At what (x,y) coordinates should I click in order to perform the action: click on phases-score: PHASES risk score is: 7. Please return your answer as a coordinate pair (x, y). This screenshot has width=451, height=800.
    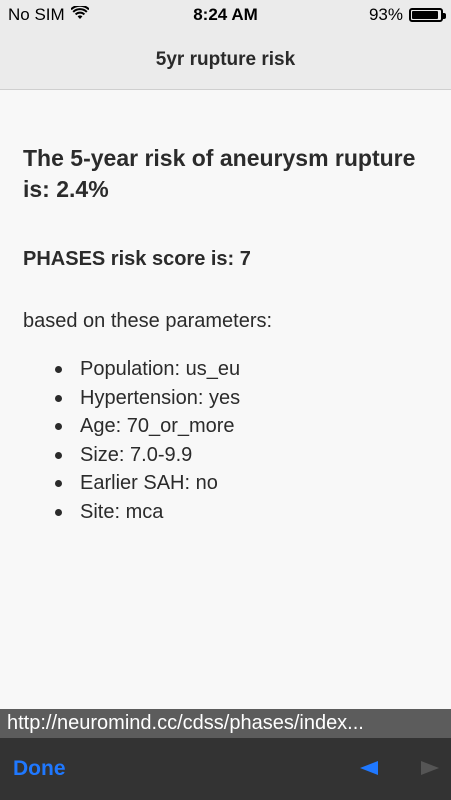
    Looking at the image, I should click on (137, 259).